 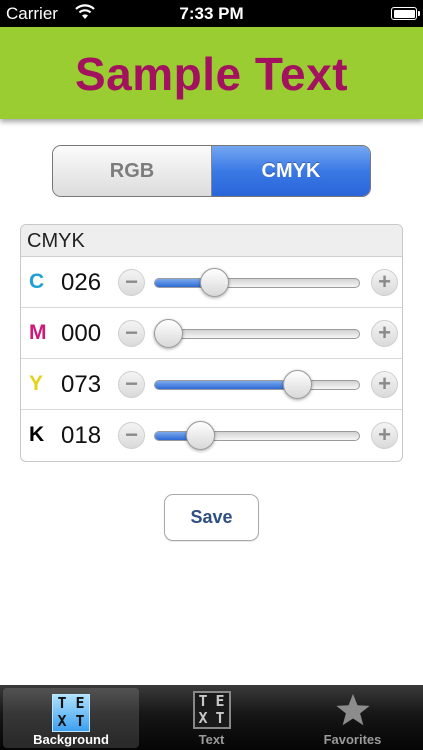 I want to click on header-banner: Sample Text, so click(x=211, y=73).